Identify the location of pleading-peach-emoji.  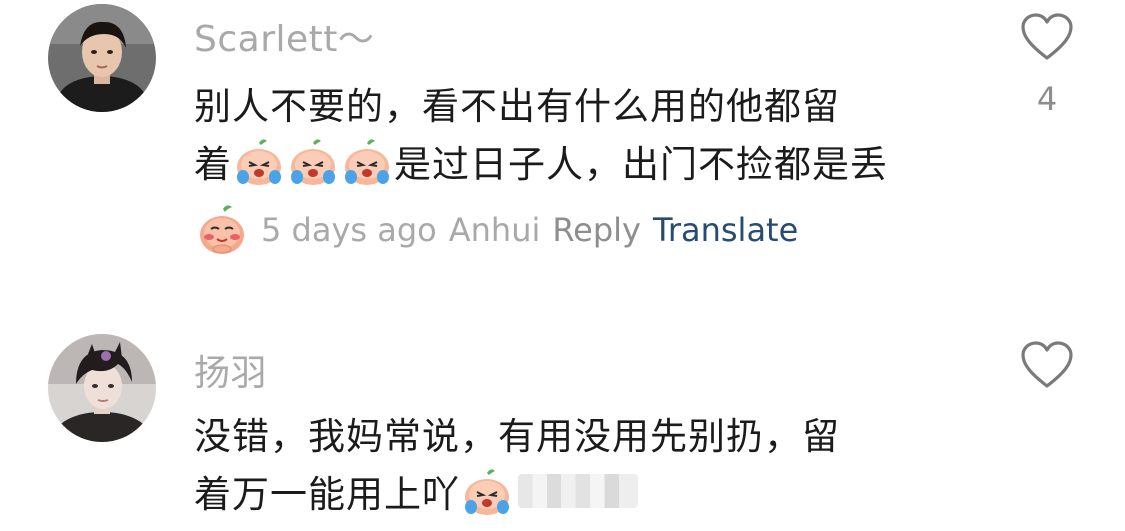
(222, 230).